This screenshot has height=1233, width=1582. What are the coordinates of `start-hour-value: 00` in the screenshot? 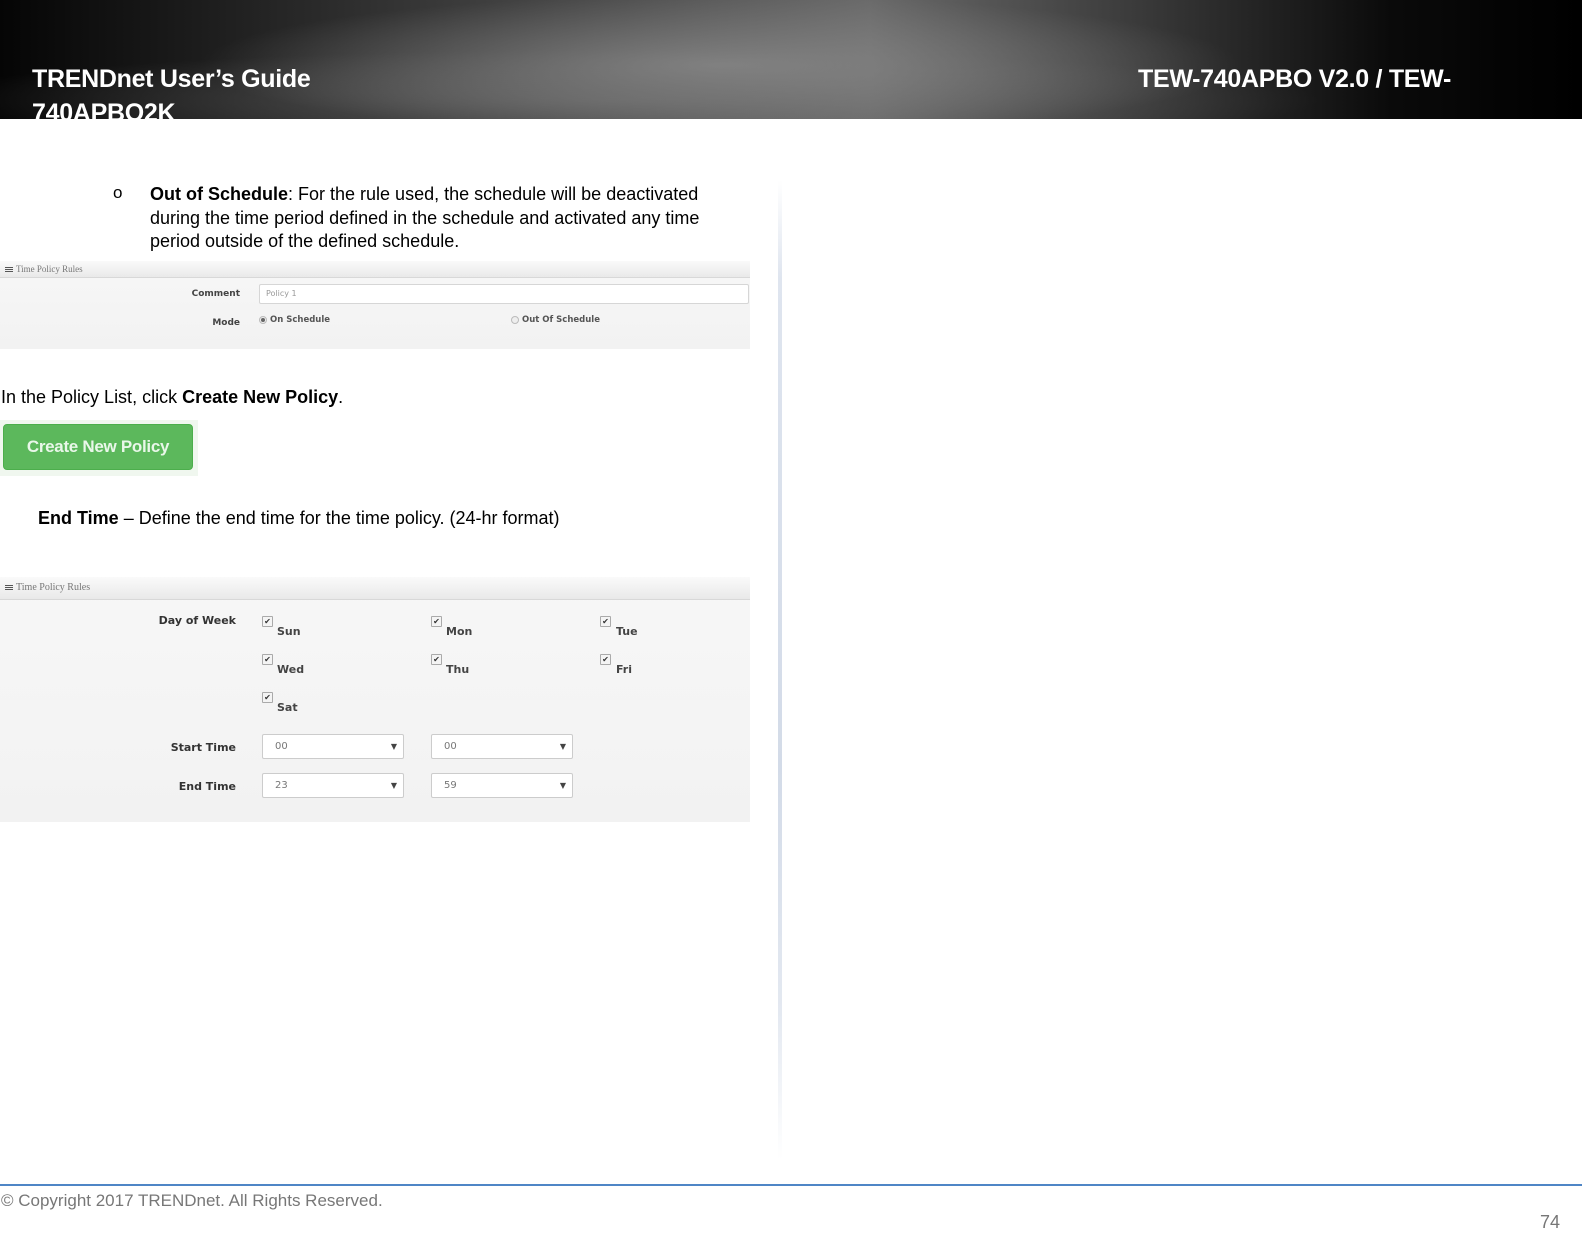 It's located at (281, 746).